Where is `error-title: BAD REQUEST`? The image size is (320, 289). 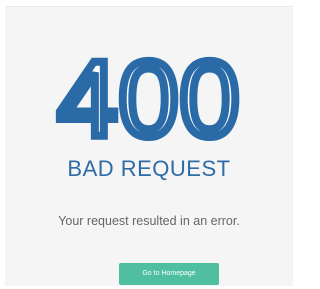
error-title: BAD REQUEST is located at coordinates (149, 168).